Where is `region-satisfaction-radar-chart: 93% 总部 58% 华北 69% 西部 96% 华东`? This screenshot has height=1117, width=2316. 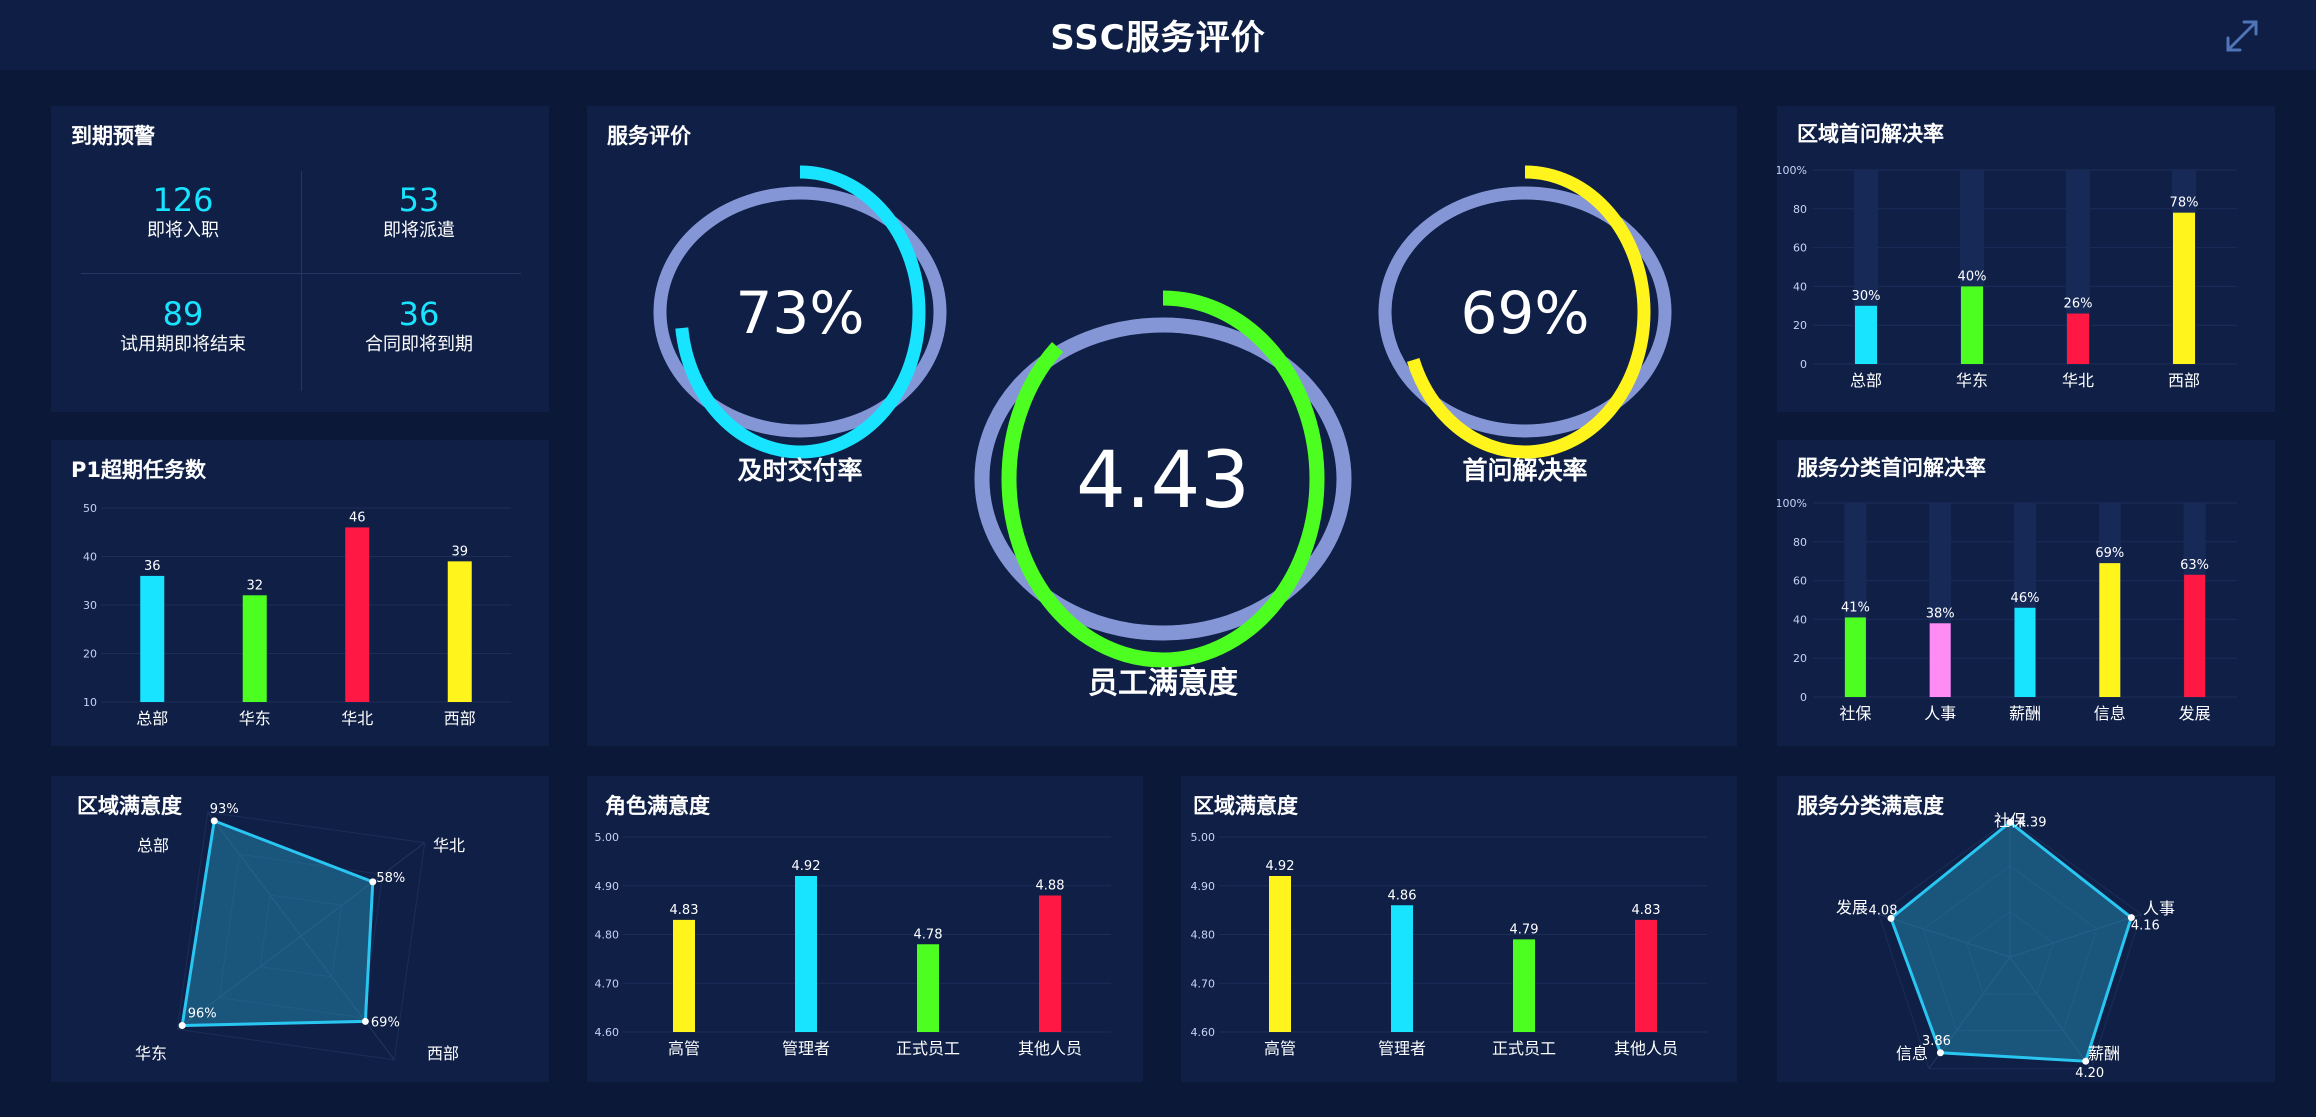 region-satisfaction-radar-chart: 93% 总部 58% 华北 69% 西部 96% 华东 is located at coordinates (300, 932).